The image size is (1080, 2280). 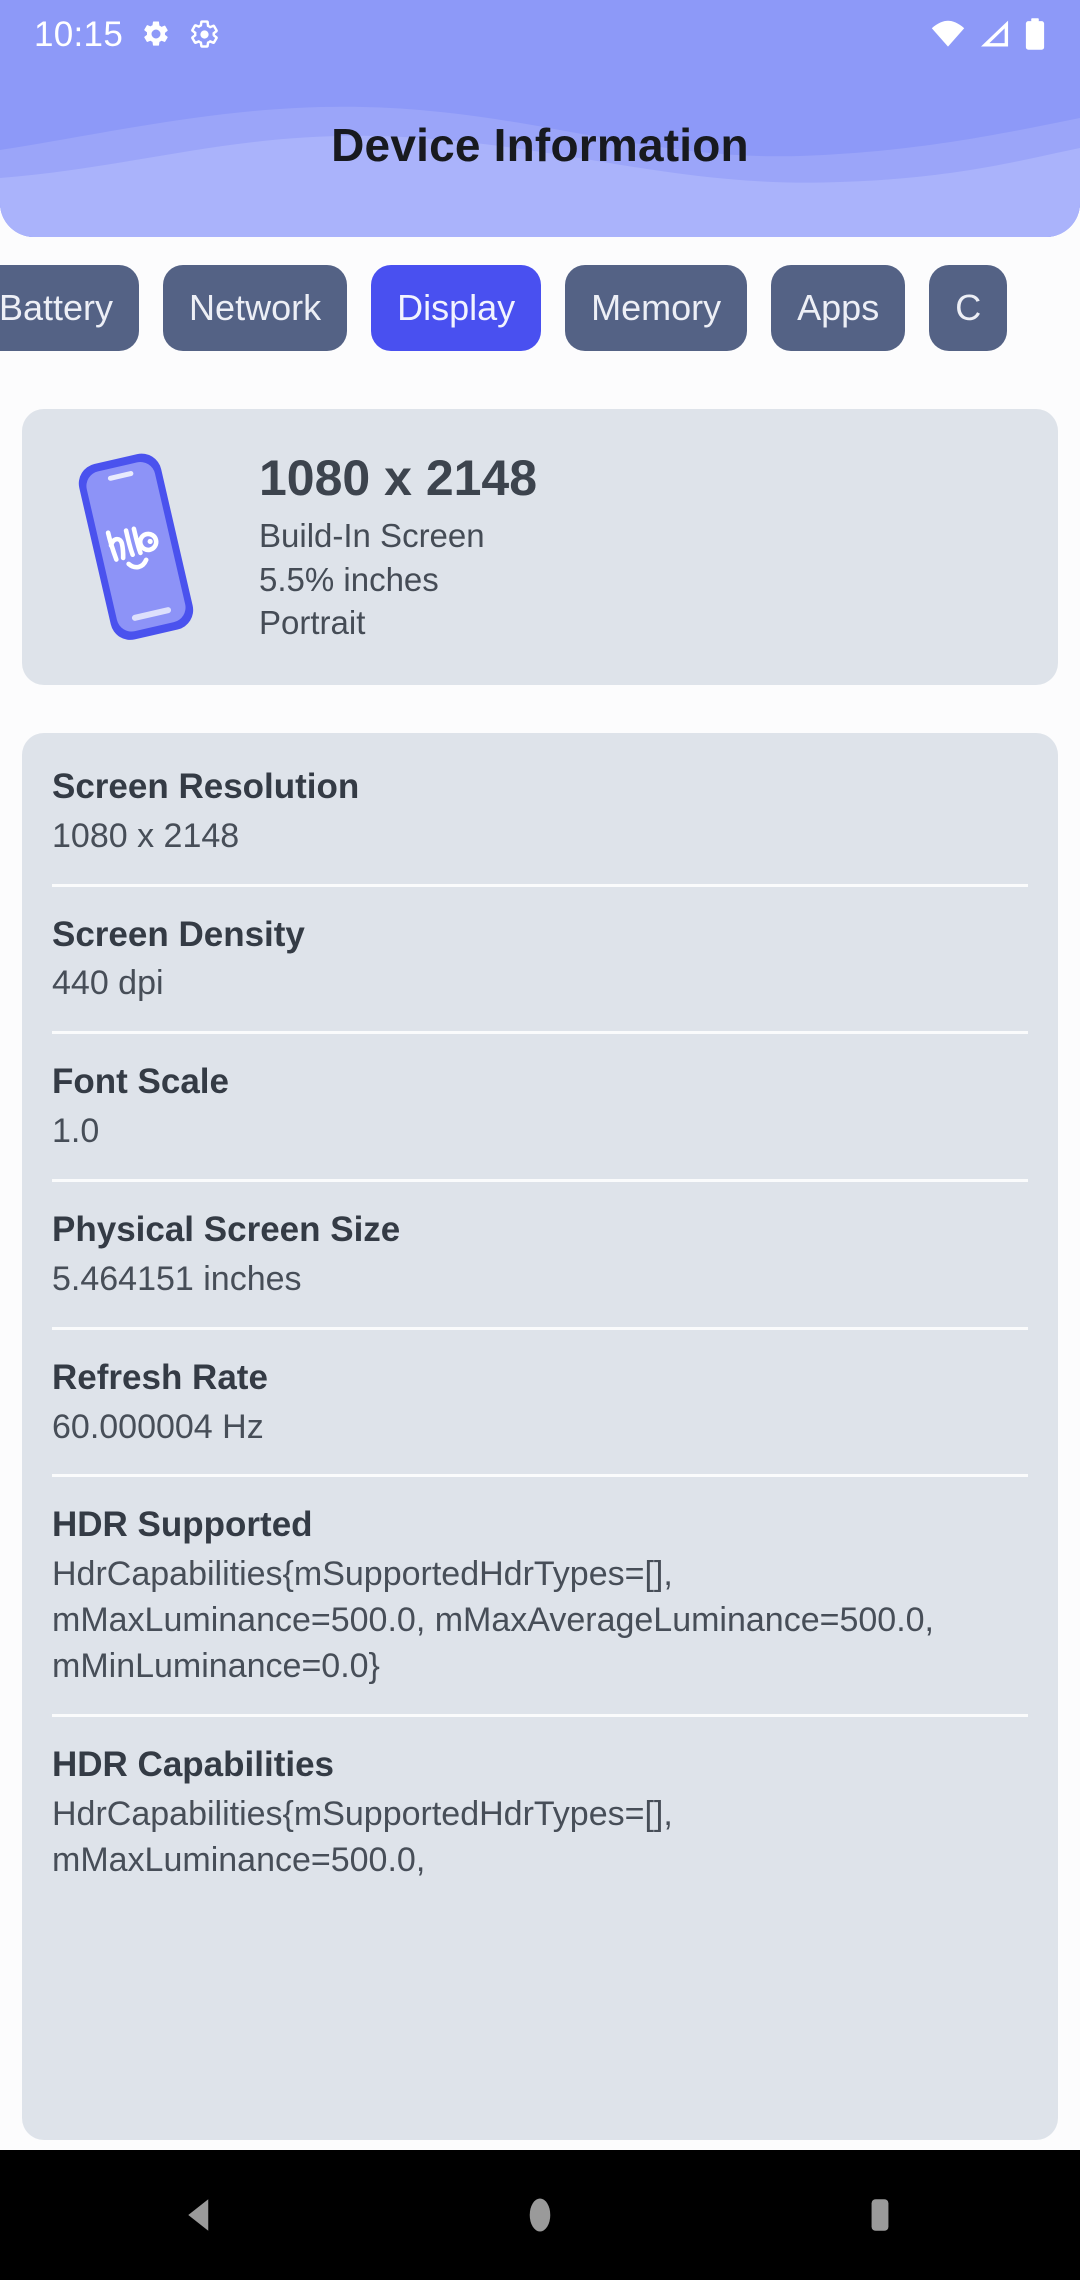 What do you see at coordinates (349, 579) in the screenshot?
I see `device-screen-size: 5.5% inches` at bounding box center [349, 579].